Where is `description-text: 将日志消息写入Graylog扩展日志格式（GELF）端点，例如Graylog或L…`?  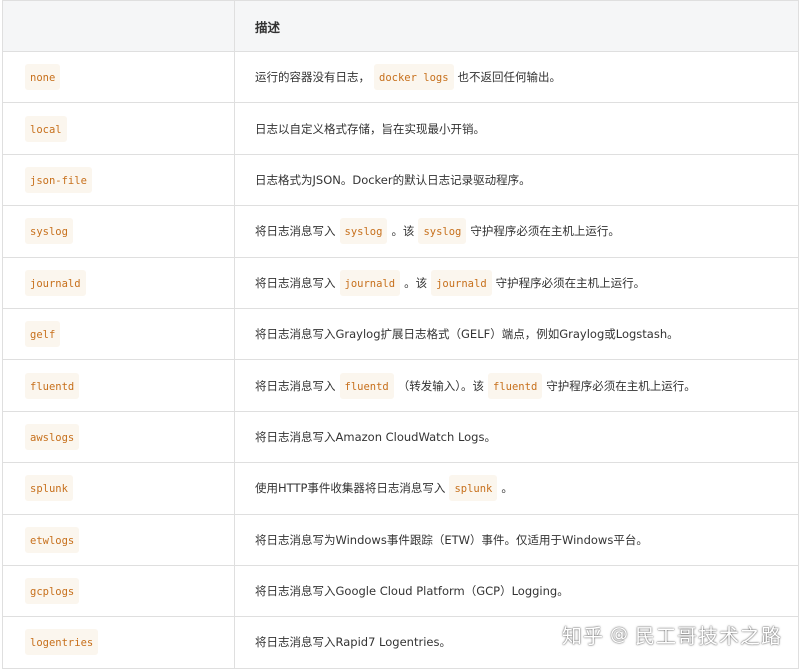
description-text: 将日志消息写入Graylog扩展日志格式（GELF）端点，例如Graylog或L… is located at coordinates (467, 334).